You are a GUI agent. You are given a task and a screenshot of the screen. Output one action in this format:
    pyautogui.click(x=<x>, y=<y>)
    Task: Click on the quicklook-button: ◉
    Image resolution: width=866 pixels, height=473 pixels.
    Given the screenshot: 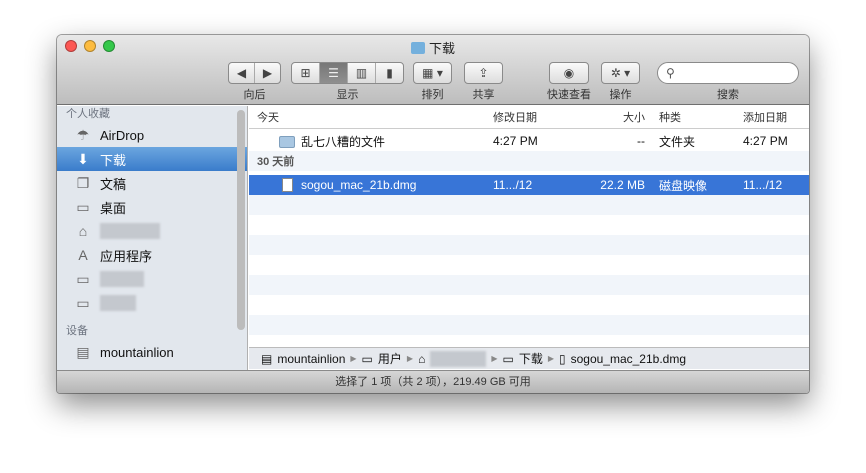 What is the action you would take?
    pyautogui.click(x=569, y=73)
    